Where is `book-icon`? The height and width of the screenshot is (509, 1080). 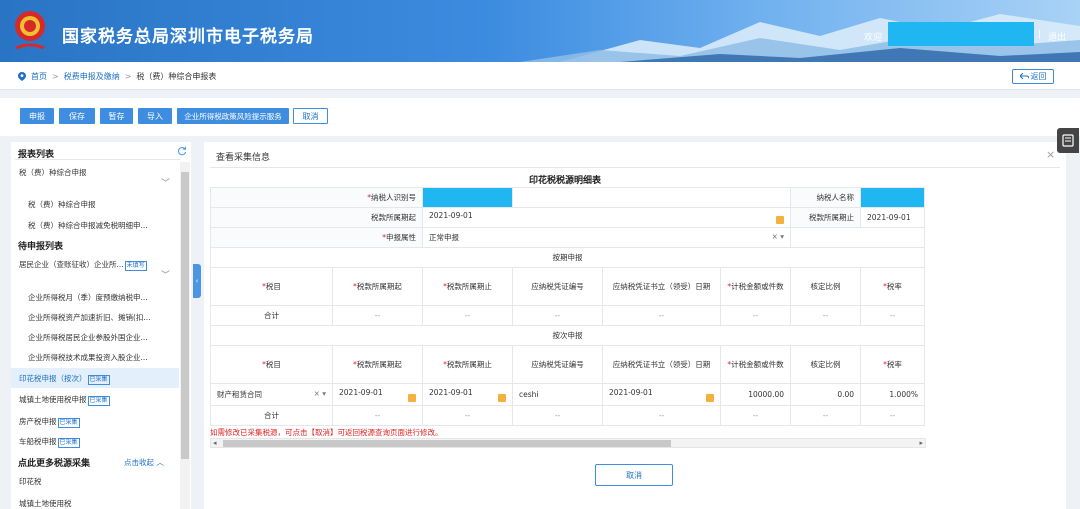
book-icon is located at coordinates (1068, 140).